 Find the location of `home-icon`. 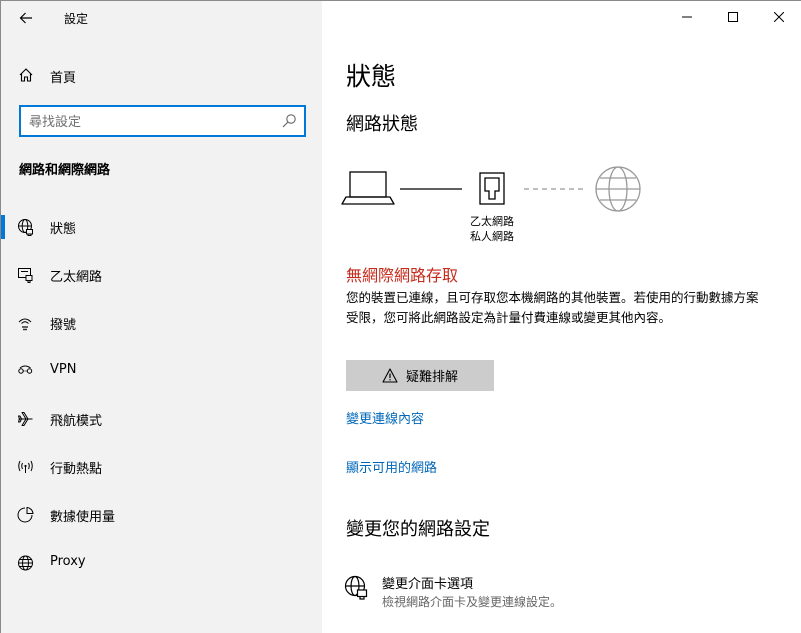

home-icon is located at coordinates (26, 75).